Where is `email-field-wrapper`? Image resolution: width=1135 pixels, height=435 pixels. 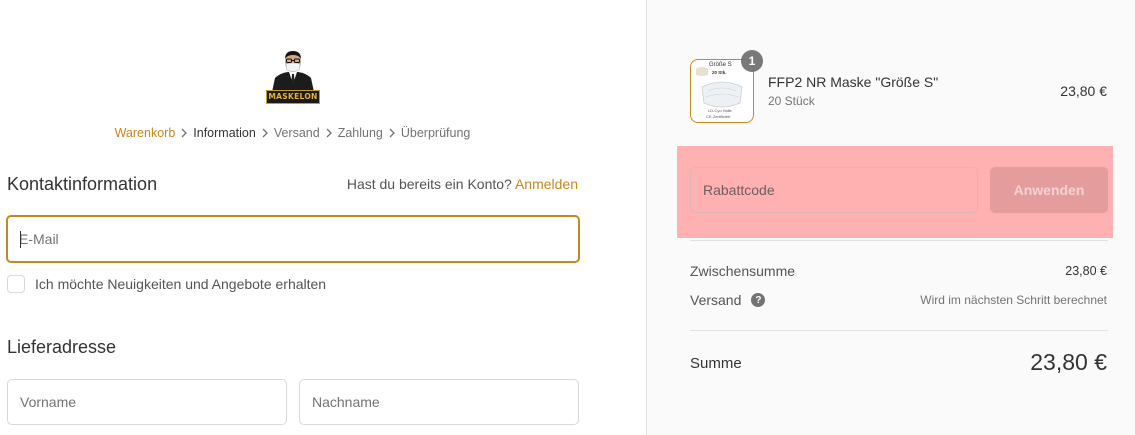
email-field-wrapper is located at coordinates (293, 239).